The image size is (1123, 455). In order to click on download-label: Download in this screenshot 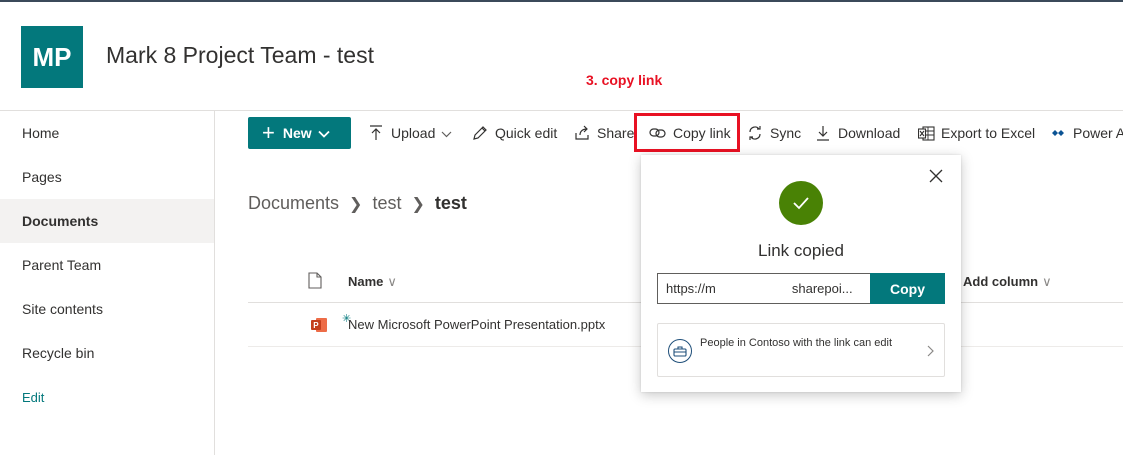, I will do `click(869, 133)`.